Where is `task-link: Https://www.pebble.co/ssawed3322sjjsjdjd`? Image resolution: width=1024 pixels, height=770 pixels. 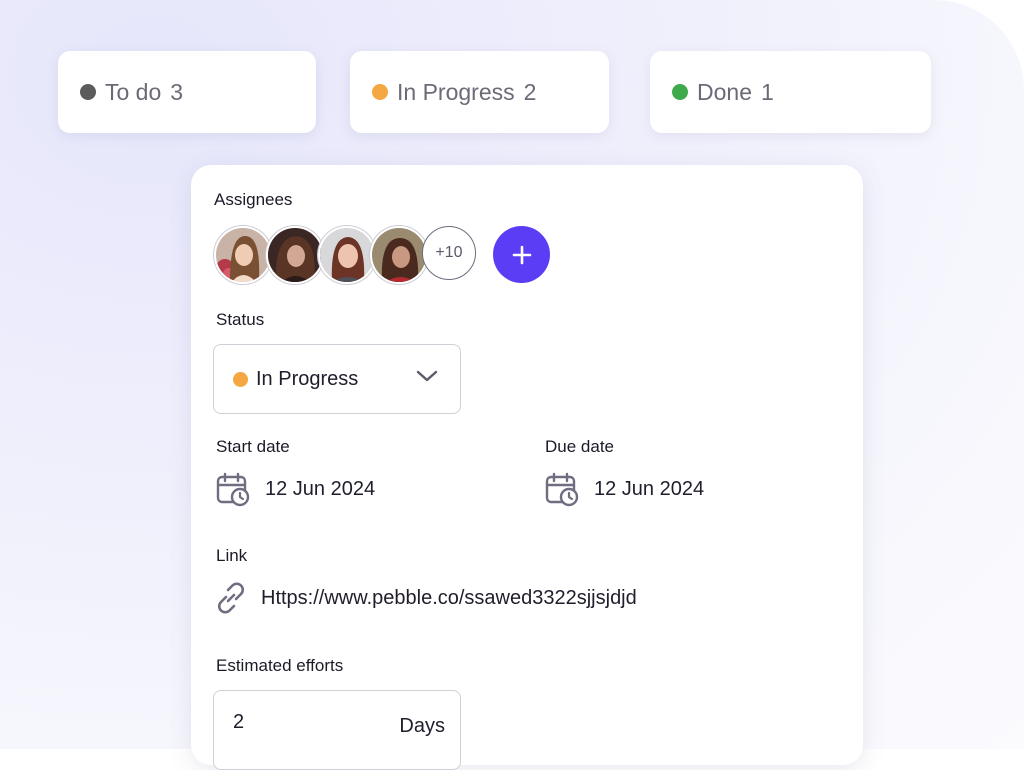 task-link: Https://www.pebble.co/ssawed3322sjjsjdjd is located at coordinates (425, 598).